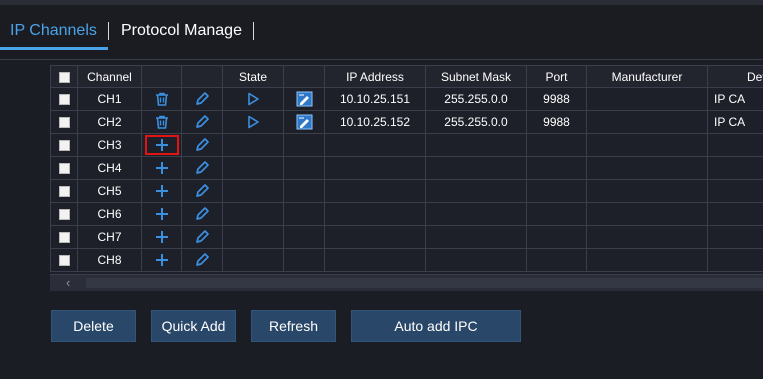 The image size is (763, 379). Describe the element at coordinates (424, 283) in the screenshot. I see `scrollbar-thumb` at that location.